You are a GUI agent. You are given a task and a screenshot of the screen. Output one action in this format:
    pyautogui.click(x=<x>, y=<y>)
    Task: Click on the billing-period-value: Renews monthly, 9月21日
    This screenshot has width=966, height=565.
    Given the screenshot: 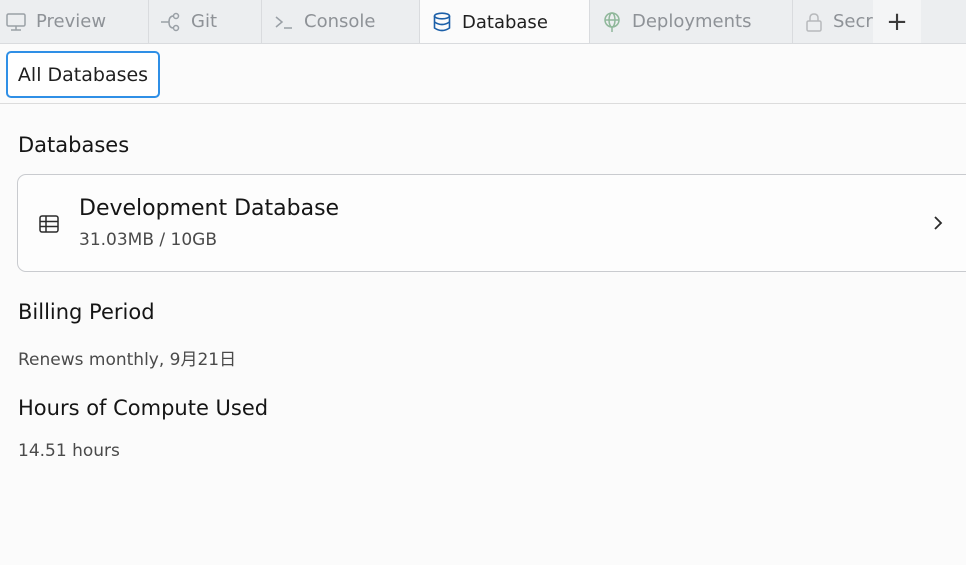 What is the action you would take?
    pyautogui.click(x=127, y=360)
    